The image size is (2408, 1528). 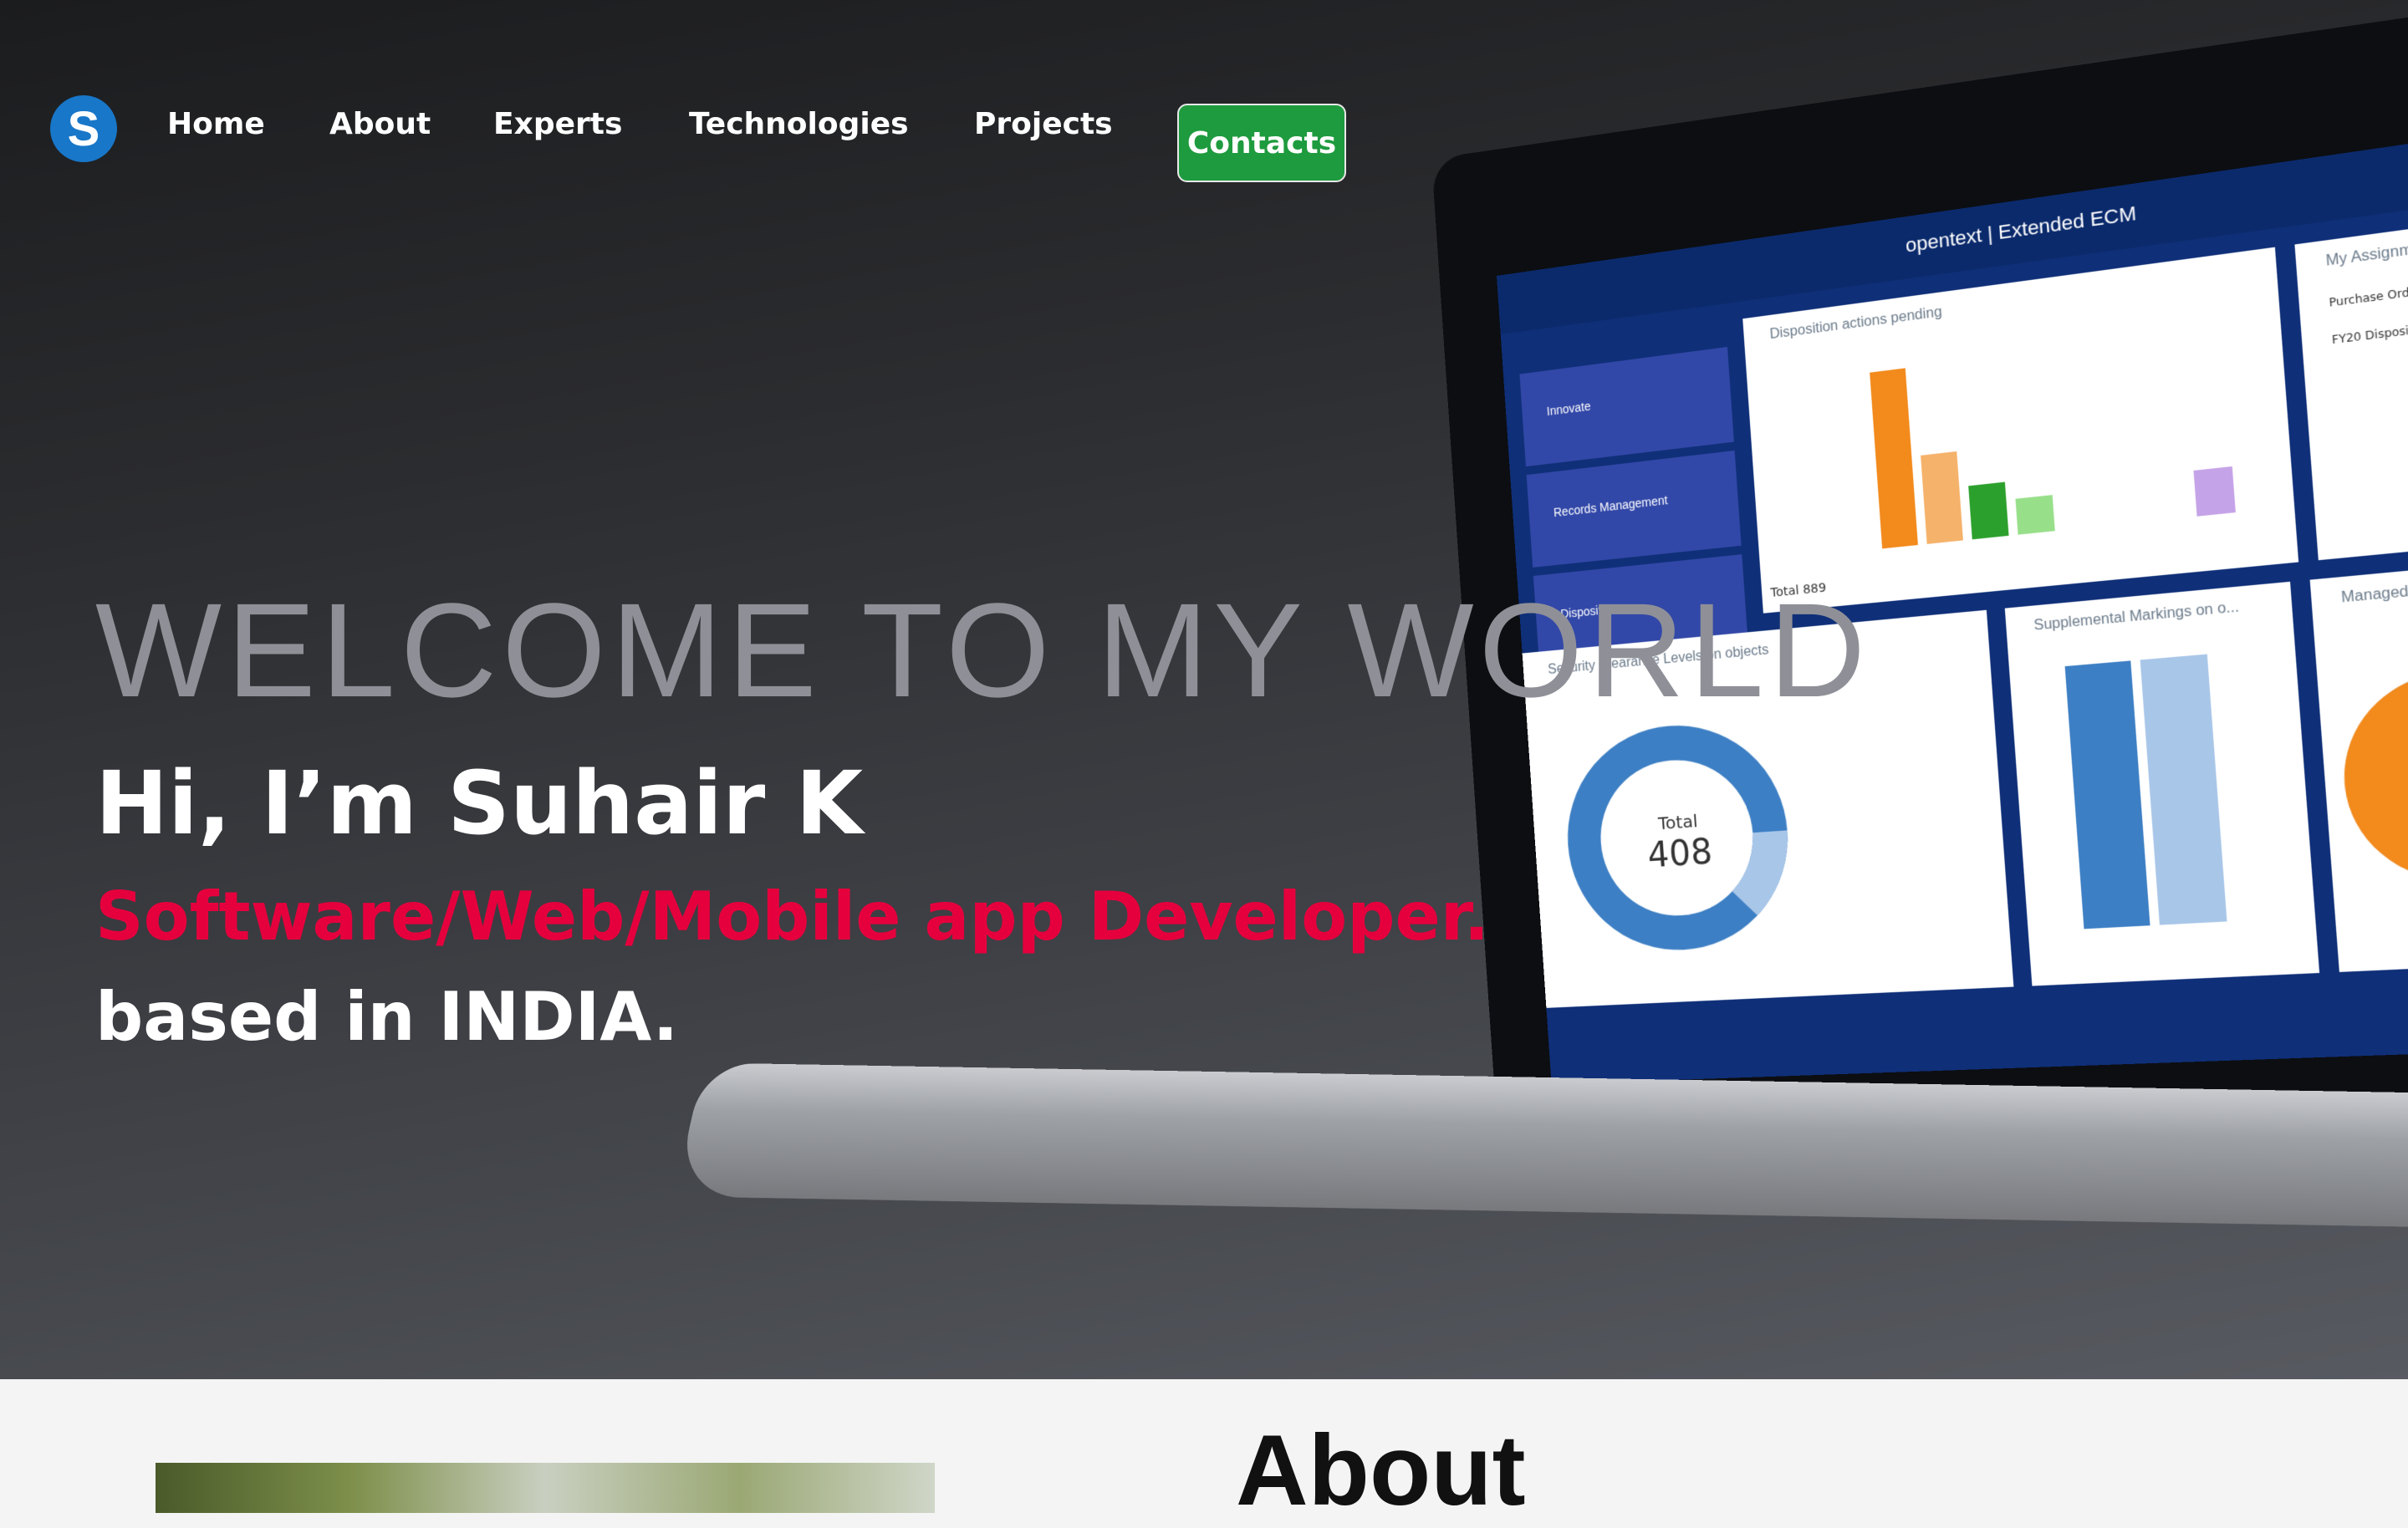 What do you see at coordinates (1678, 822) in the screenshot?
I see `donut-total-label: Total` at bounding box center [1678, 822].